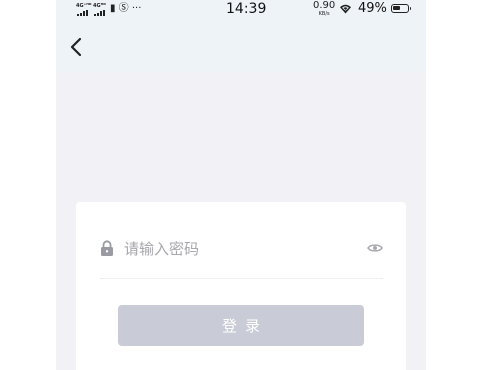 The height and width of the screenshot is (370, 489). What do you see at coordinates (126, 8) in the screenshot?
I see `notification-icons: ▮ Ⓢ ···` at bounding box center [126, 8].